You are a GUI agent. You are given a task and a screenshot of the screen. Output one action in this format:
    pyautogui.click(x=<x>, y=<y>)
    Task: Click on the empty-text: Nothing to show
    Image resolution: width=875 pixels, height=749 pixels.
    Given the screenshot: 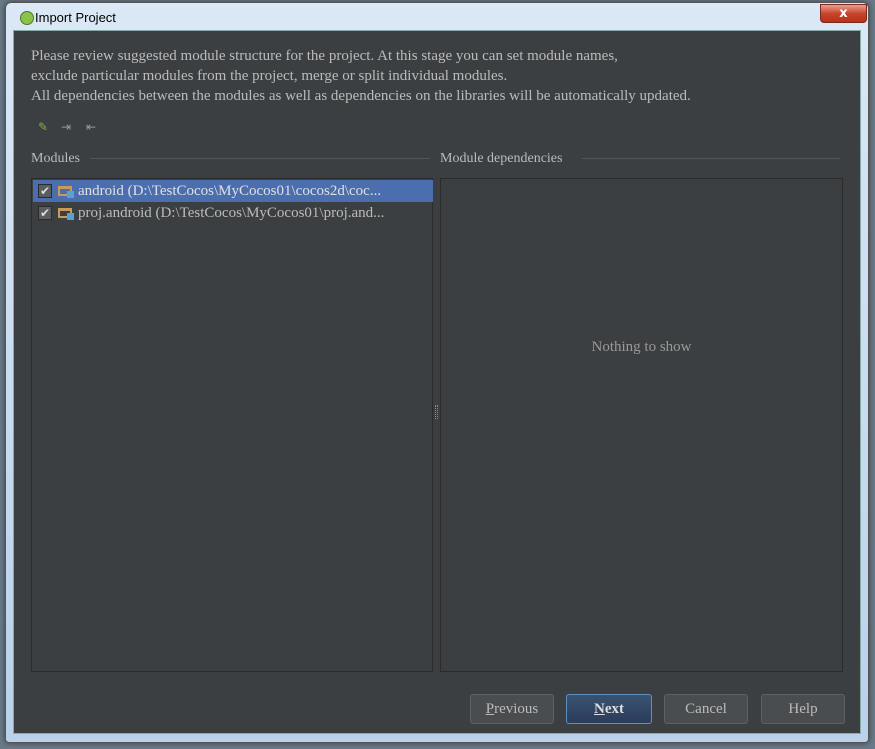 What is the action you would take?
    pyautogui.click(x=641, y=347)
    